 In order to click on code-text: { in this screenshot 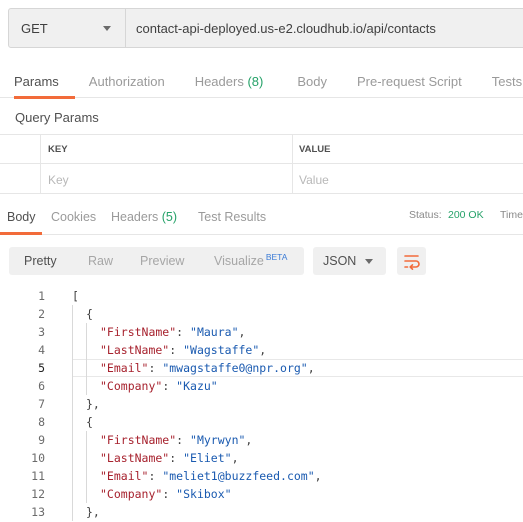, I will do `click(89, 422)`.